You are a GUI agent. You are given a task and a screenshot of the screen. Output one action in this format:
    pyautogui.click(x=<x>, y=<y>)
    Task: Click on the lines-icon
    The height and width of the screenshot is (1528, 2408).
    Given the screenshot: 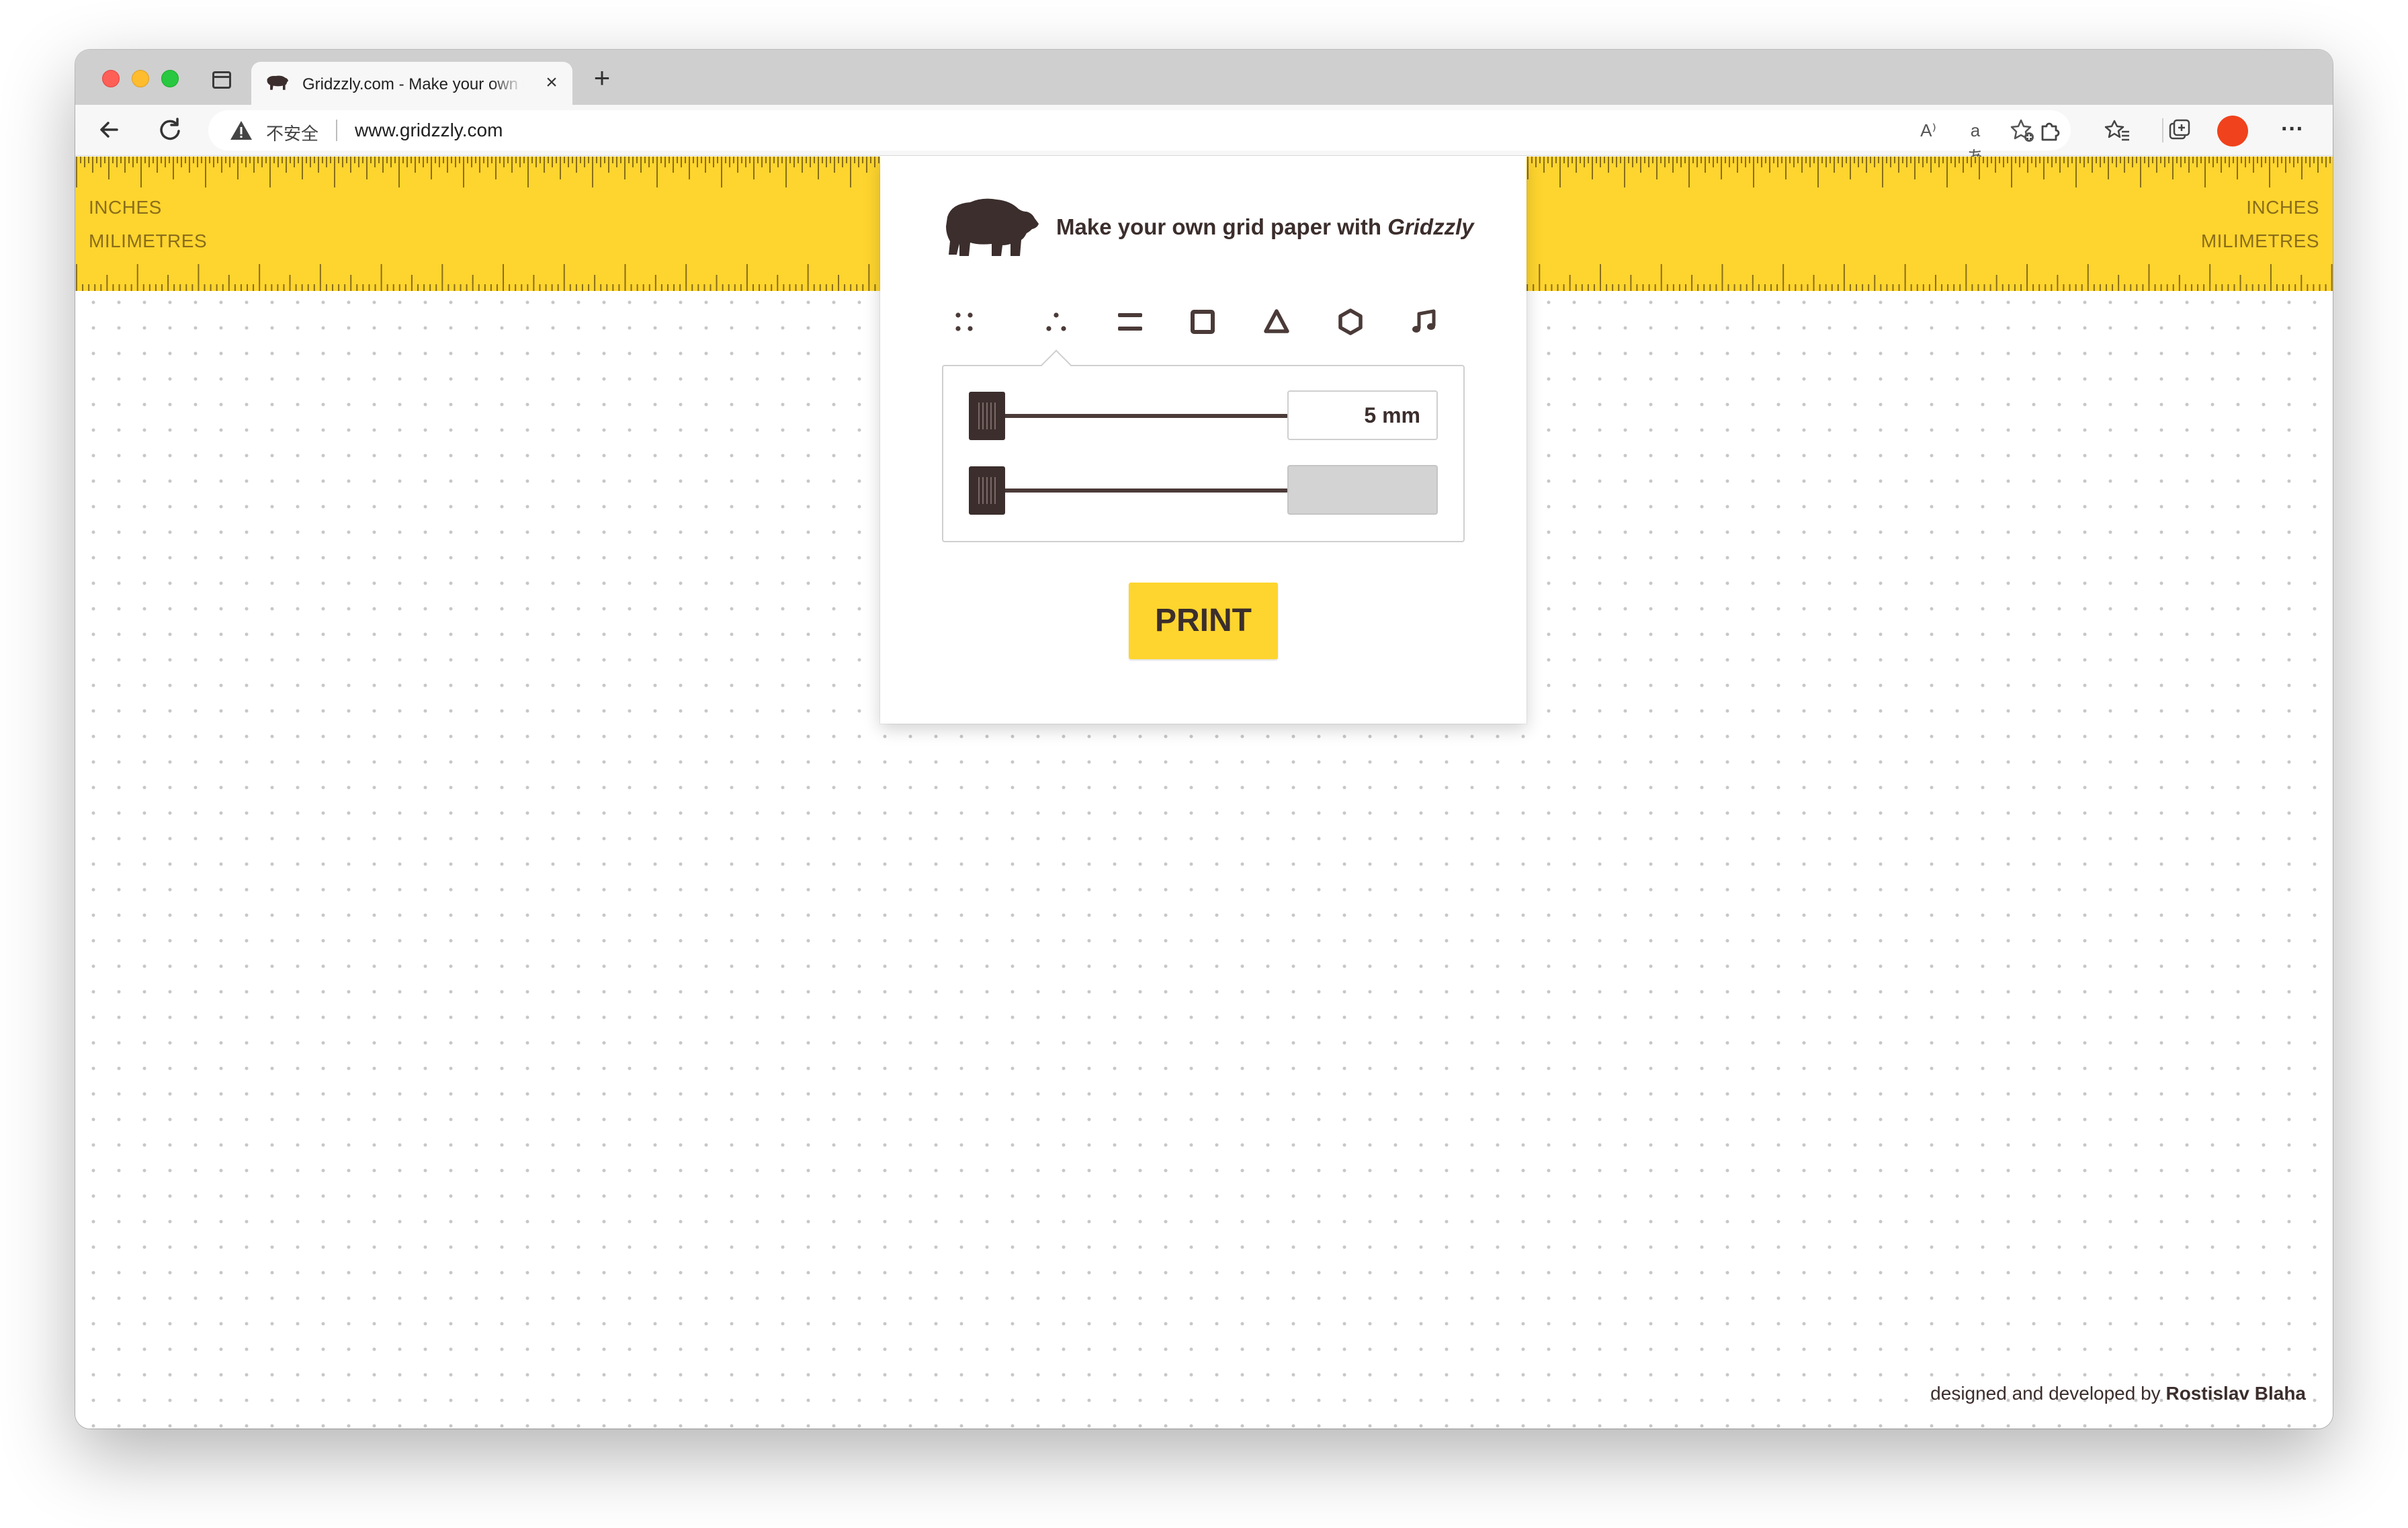 What is the action you would take?
    pyautogui.click(x=1130, y=322)
    